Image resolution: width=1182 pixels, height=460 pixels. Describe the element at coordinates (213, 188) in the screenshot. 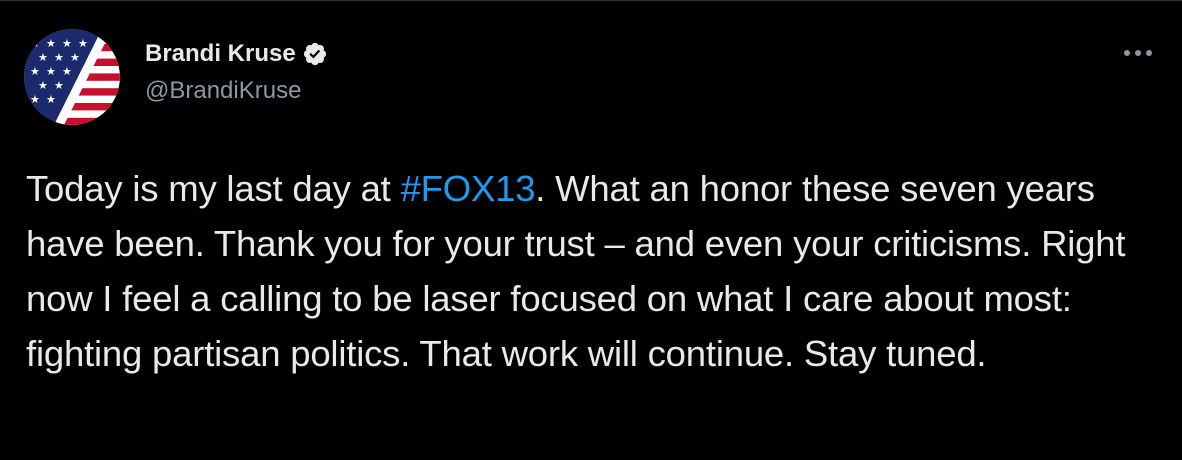

I see `tweet-text-before: Today is my last day at` at that location.